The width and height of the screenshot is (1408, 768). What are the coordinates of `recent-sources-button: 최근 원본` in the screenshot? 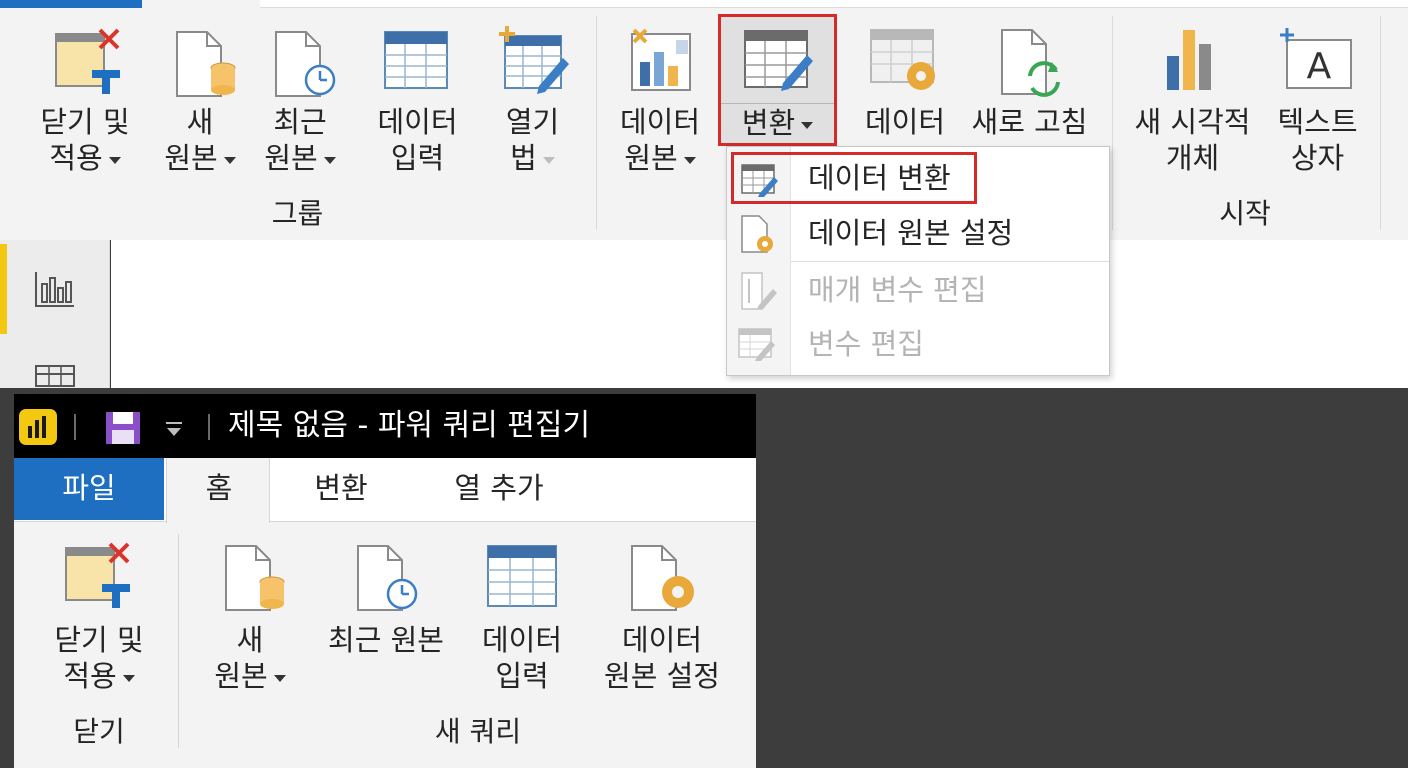 It's located at (300, 105).